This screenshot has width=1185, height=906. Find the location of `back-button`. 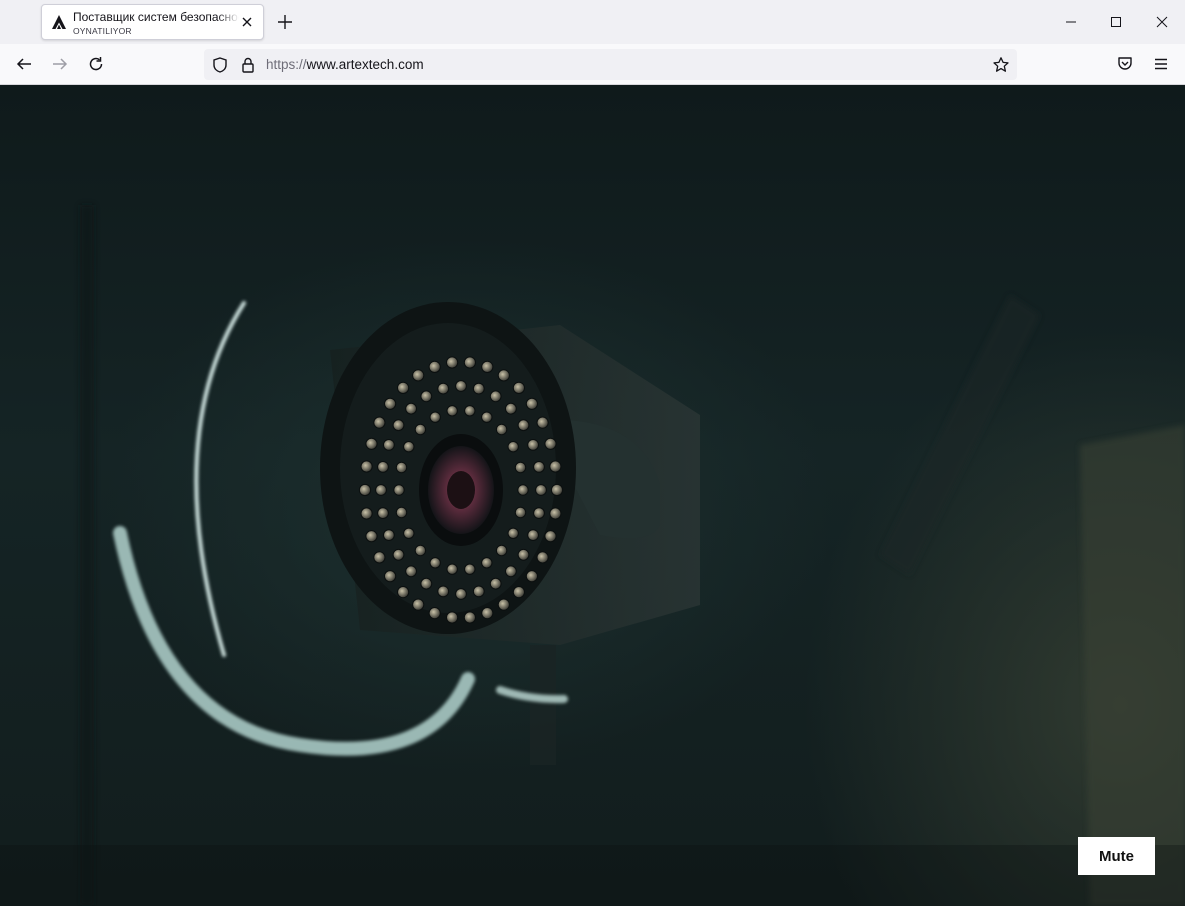

back-button is located at coordinates (24, 64).